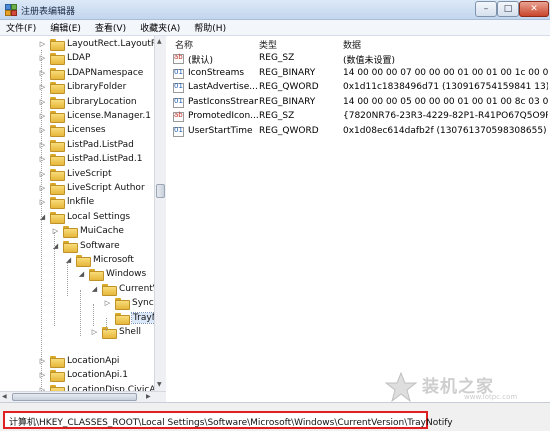 The image size is (550, 431). What do you see at coordinates (109, 116) in the screenshot?
I see `tree-item-label: License.Manager.1` at bounding box center [109, 116].